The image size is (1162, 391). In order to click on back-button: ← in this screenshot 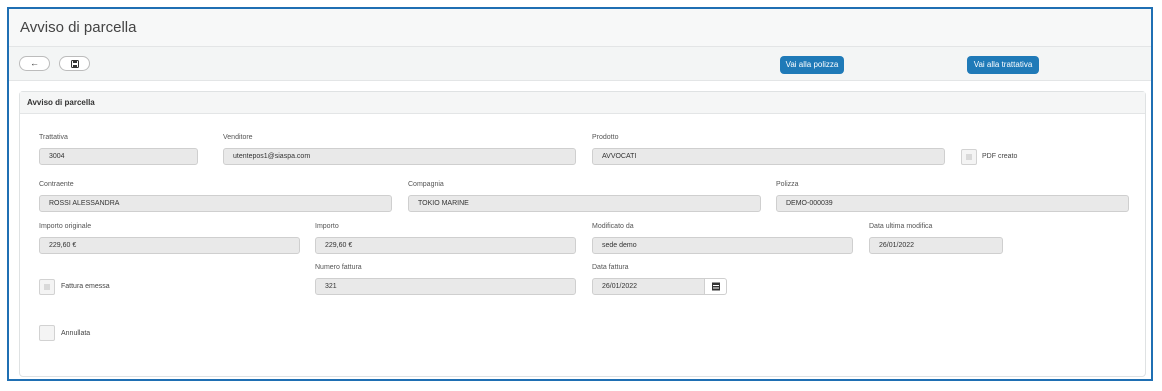, I will do `click(34, 63)`.